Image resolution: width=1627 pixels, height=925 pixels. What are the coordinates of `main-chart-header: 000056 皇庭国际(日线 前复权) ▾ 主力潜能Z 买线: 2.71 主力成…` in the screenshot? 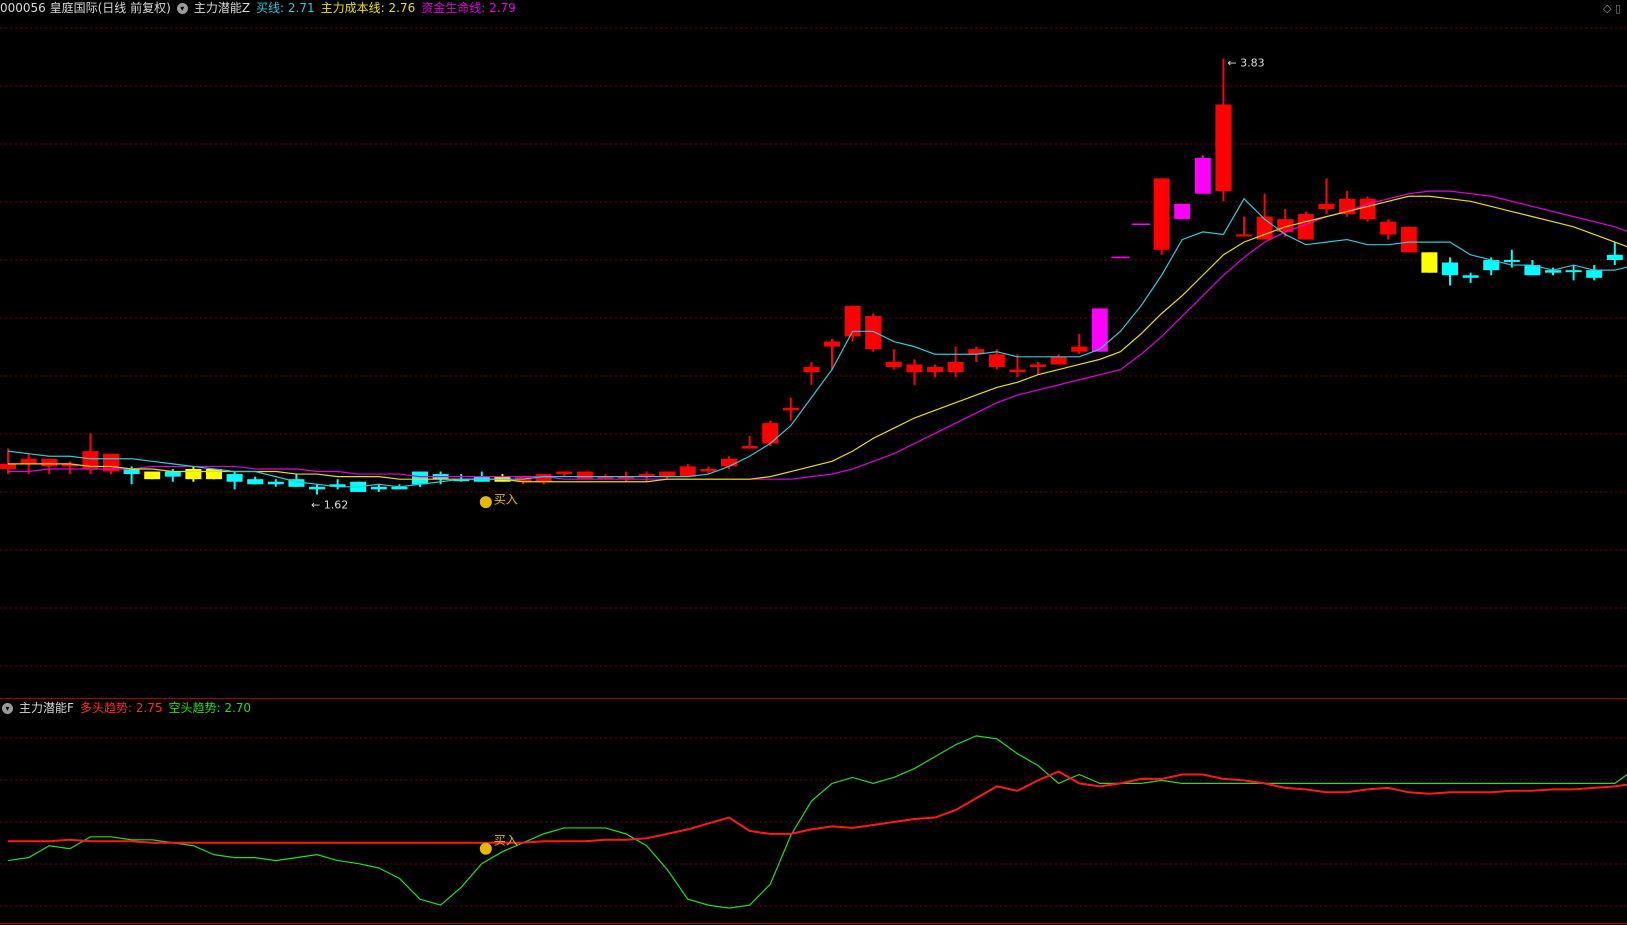 It's located at (261, 8).